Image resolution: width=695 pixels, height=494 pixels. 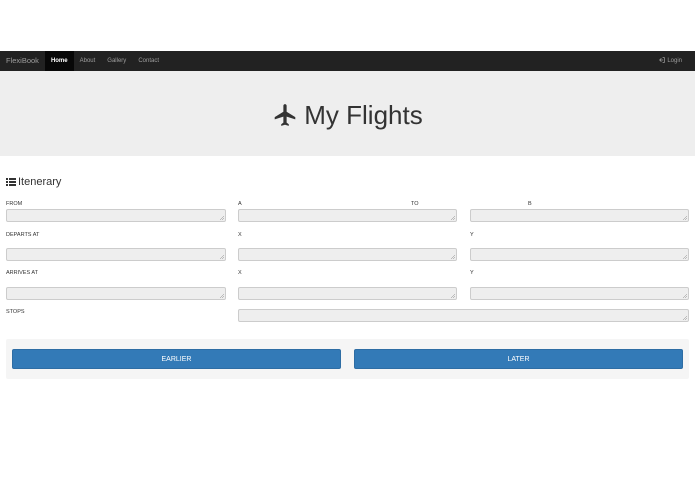 What do you see at coordinates (240, 235) in the screenshot?
I see `departs-x-label: X` at bounding box center [240, 235].